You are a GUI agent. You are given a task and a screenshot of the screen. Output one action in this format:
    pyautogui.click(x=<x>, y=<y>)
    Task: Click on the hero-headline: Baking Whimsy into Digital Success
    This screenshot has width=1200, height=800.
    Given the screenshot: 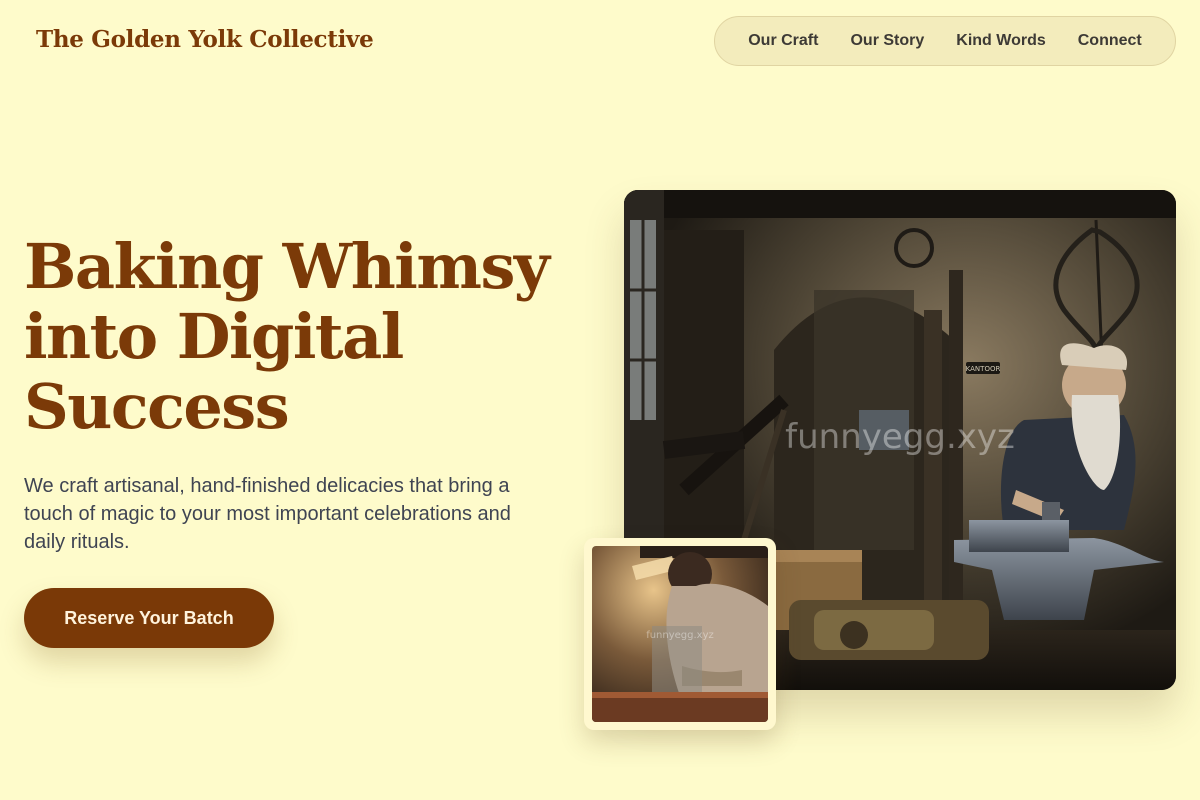 What is the action you would take?
    pyautogui.click(x=304, y=337)
    